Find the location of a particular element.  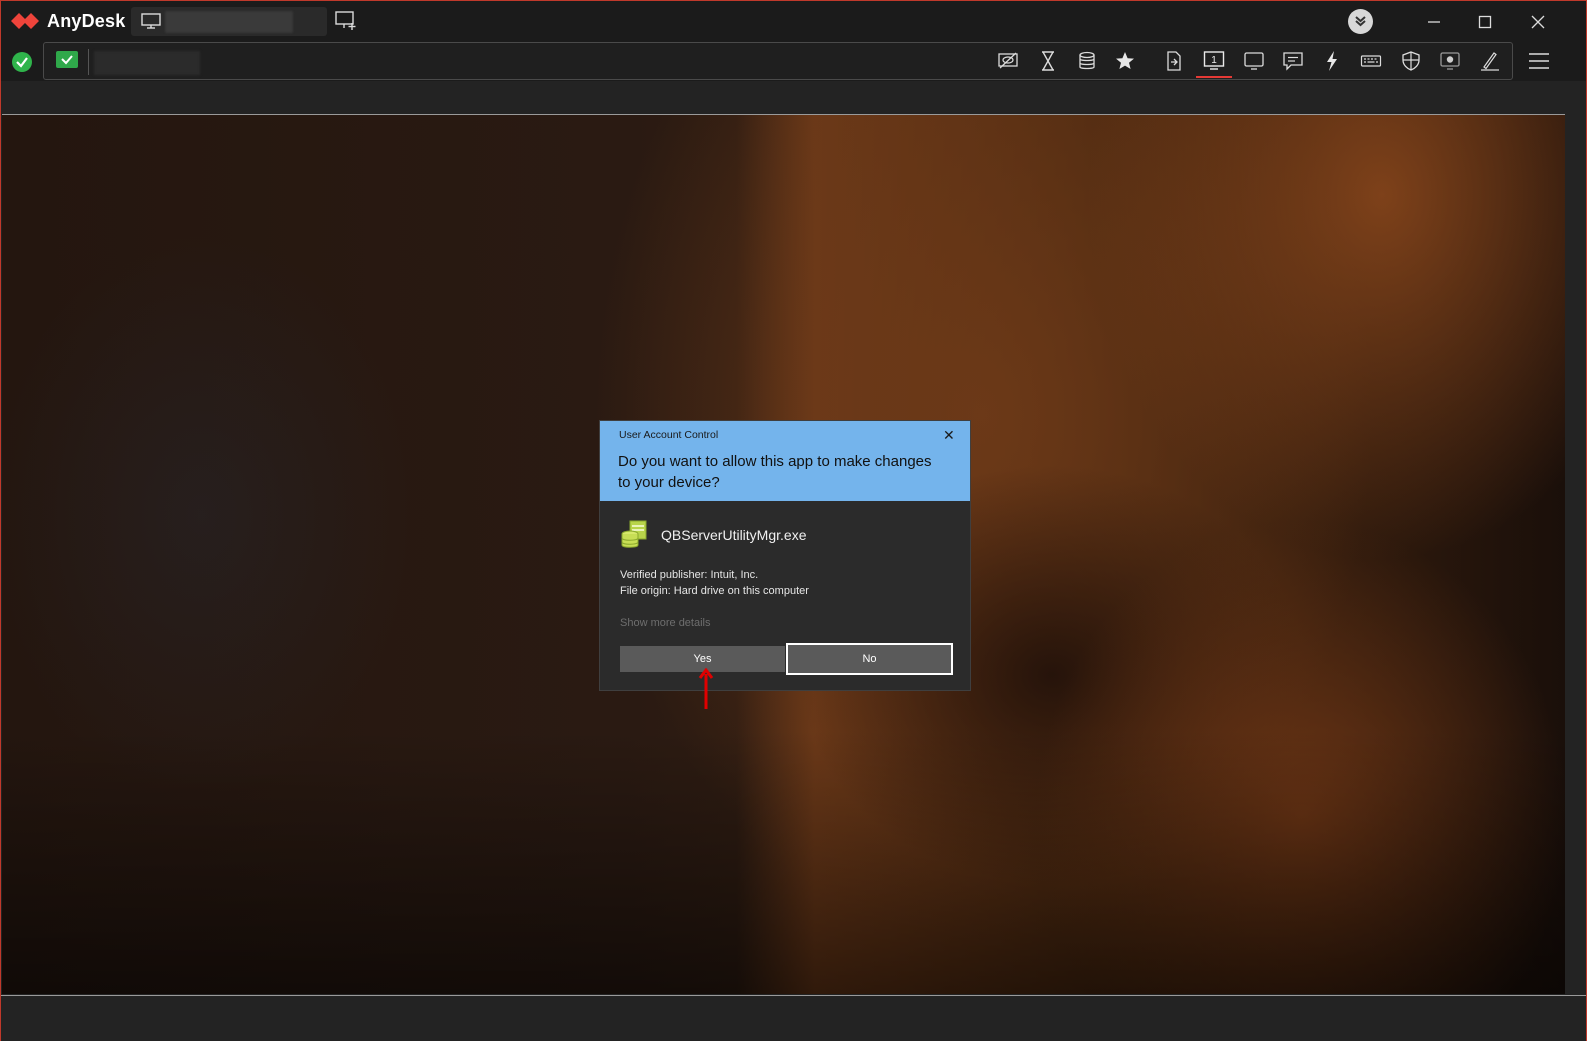

session-tab-label is located at coordinates (229, 22).